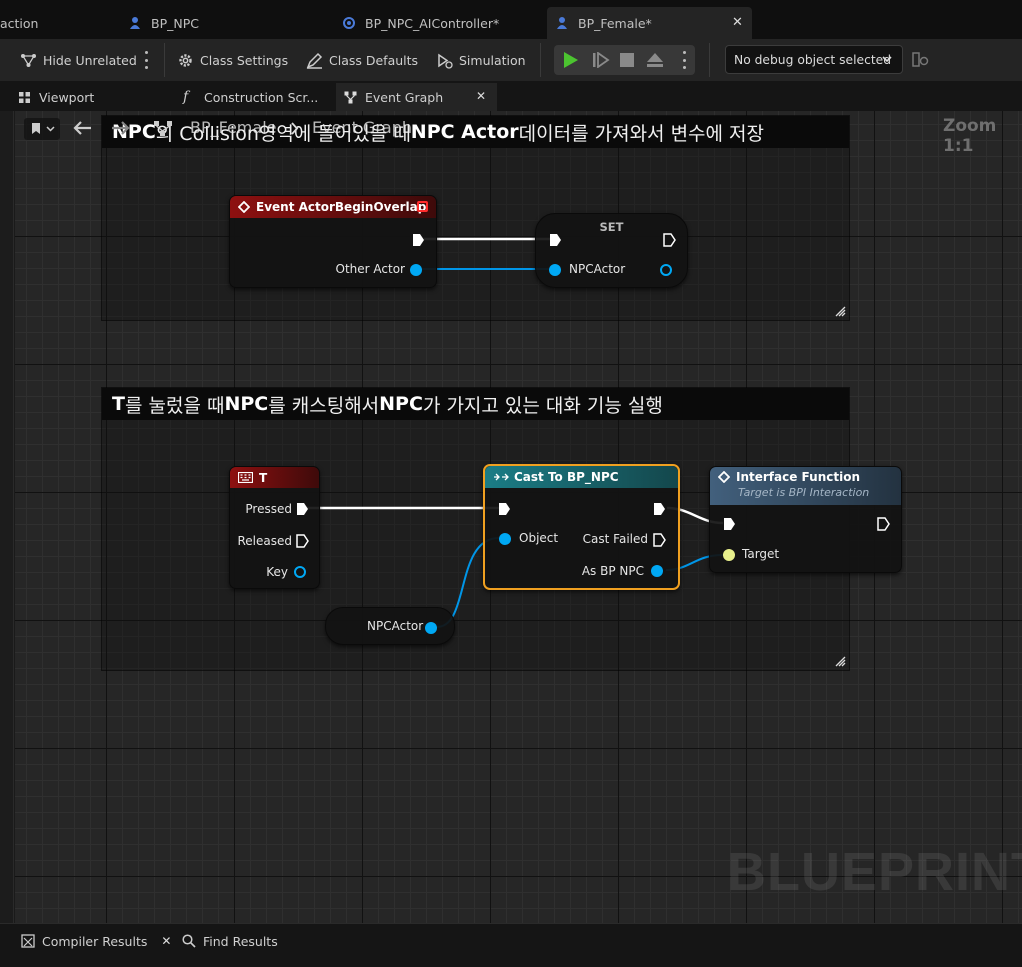 This screenshot has width=1022, height=967. I want to click on hide-unrelated-button: Hide Unrelated, so click(78, 60).